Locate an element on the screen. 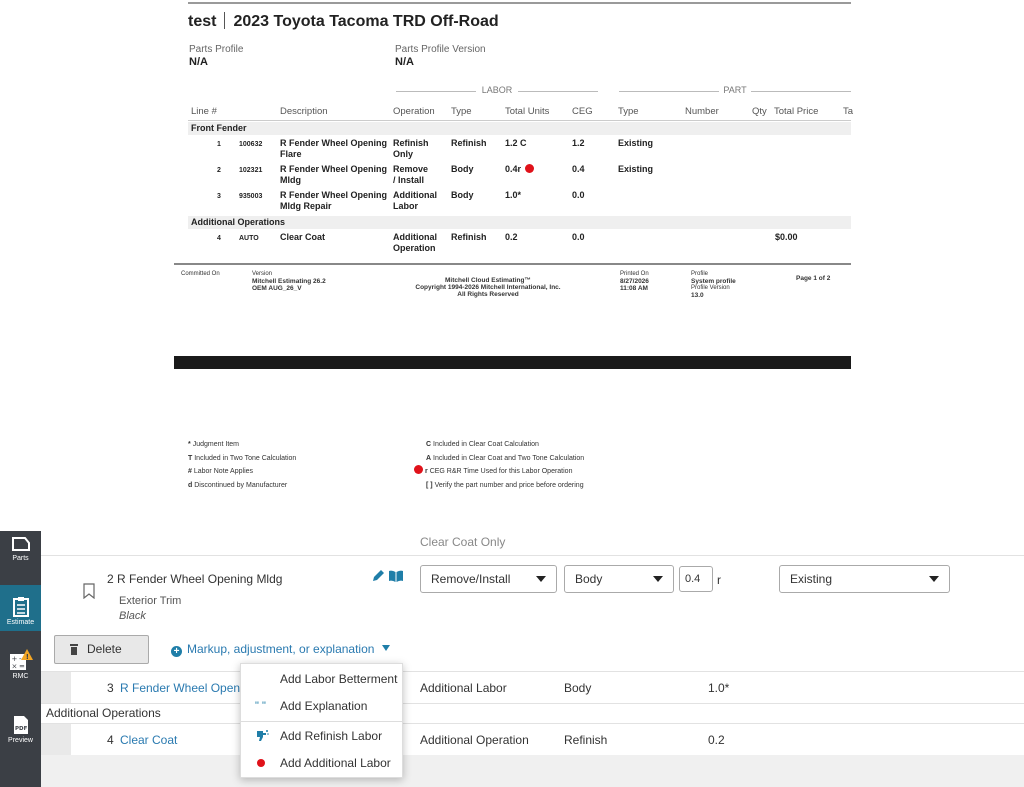 Image resolution: width=1024 pixels, height=787 pixels. legend-text: Included in Clear Coat Calculation is located at coordinates (486, 444).